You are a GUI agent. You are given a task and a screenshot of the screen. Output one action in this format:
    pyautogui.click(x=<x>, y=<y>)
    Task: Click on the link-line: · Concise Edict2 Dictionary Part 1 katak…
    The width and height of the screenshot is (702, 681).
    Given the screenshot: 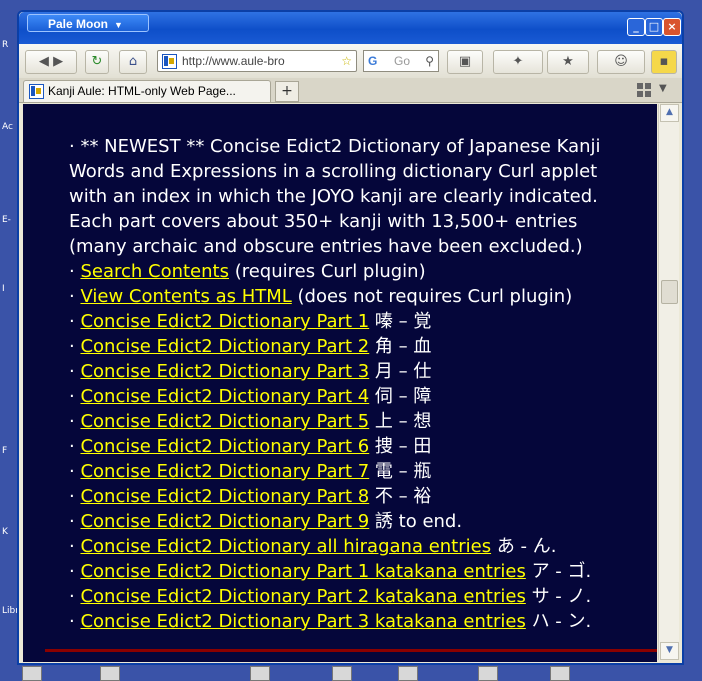 What is the action you would take?
    pyautogui.click(x=349, y=571)
    